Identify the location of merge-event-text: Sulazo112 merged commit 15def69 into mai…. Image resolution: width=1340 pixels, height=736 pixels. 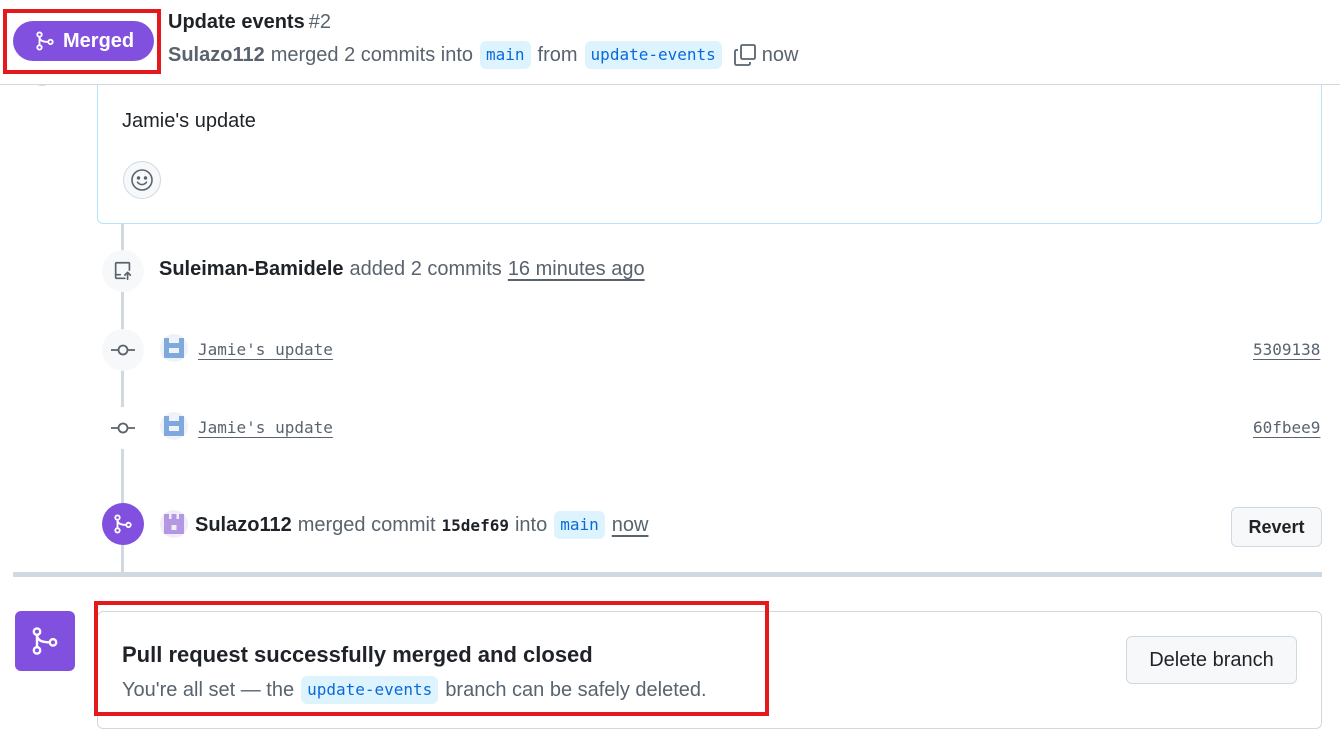
(421, 525).